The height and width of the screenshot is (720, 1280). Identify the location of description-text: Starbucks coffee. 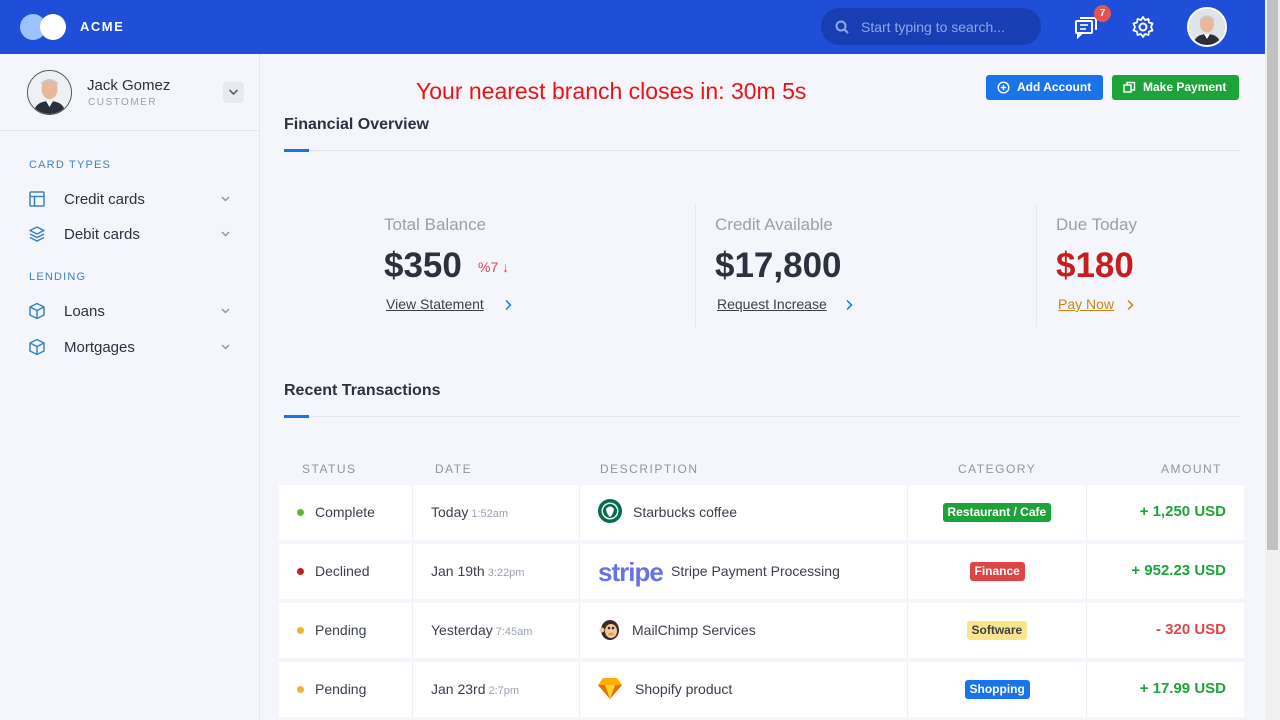
(685, 512).